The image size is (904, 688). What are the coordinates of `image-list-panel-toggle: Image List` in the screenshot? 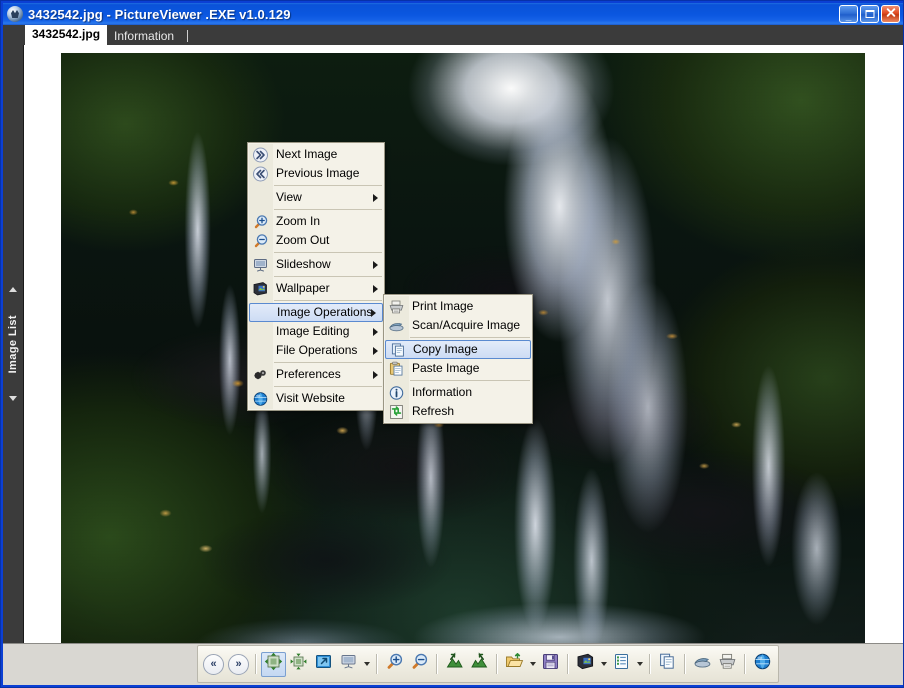 It's located at (13, 344).